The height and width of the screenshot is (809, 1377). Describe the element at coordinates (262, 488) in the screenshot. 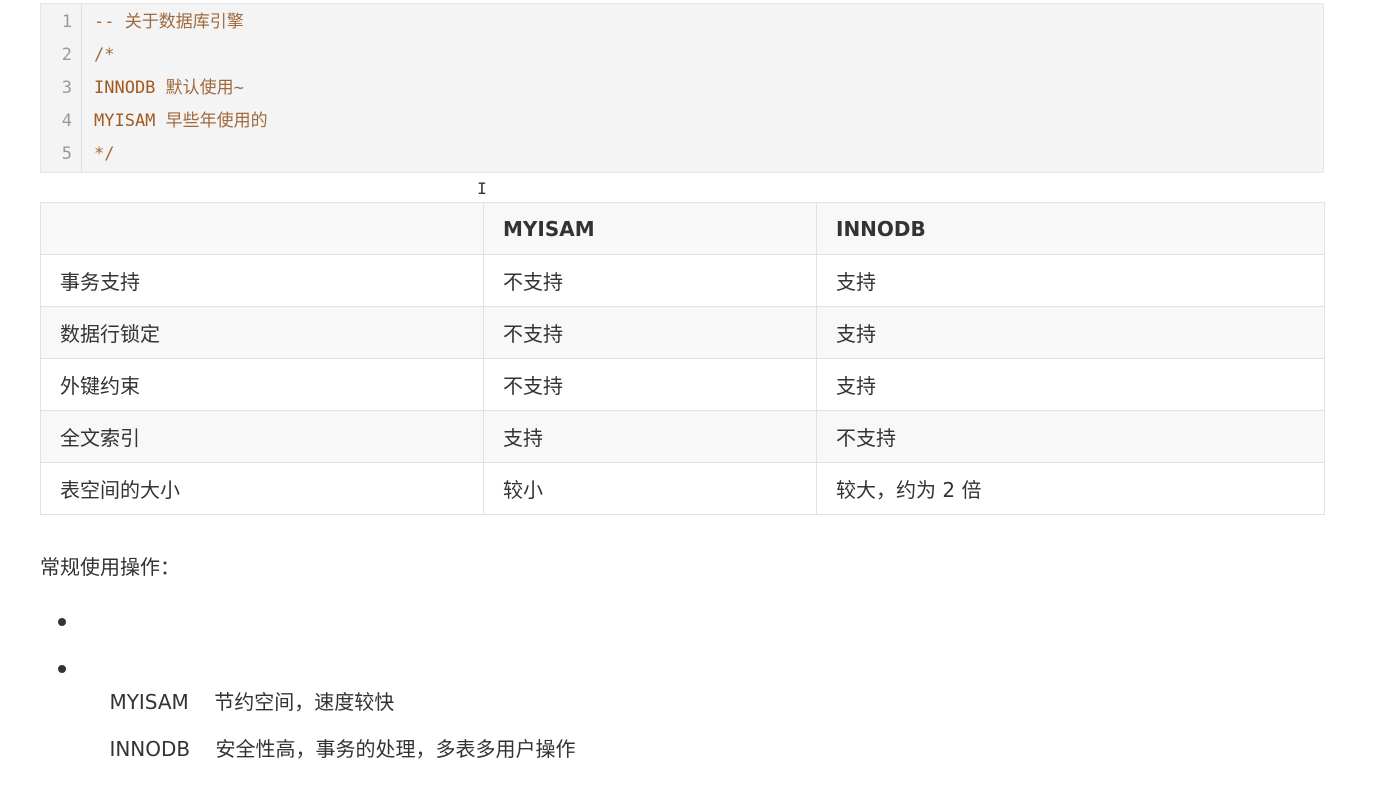

I see `table-cell: 表空间的大小` at that location.